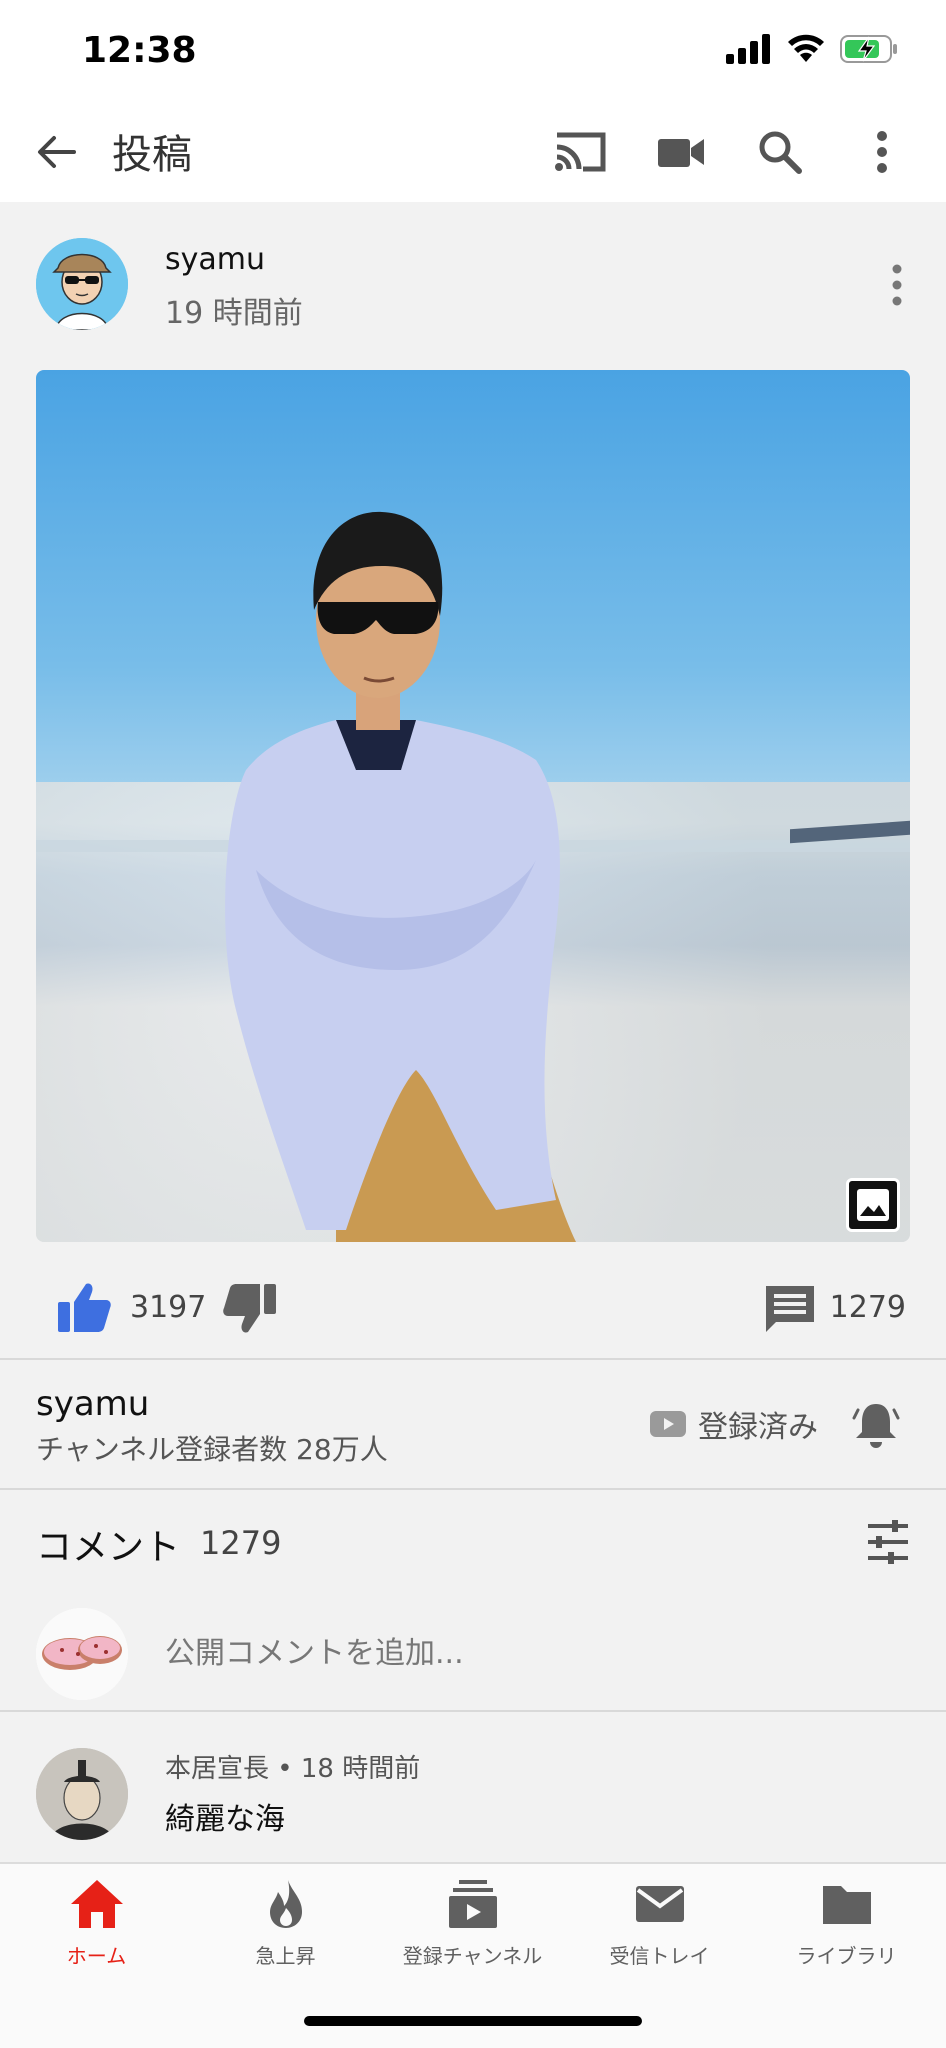  Describe the element at coordinates (285, 1904) in the screenshot. I see `flame-icon` at that location.